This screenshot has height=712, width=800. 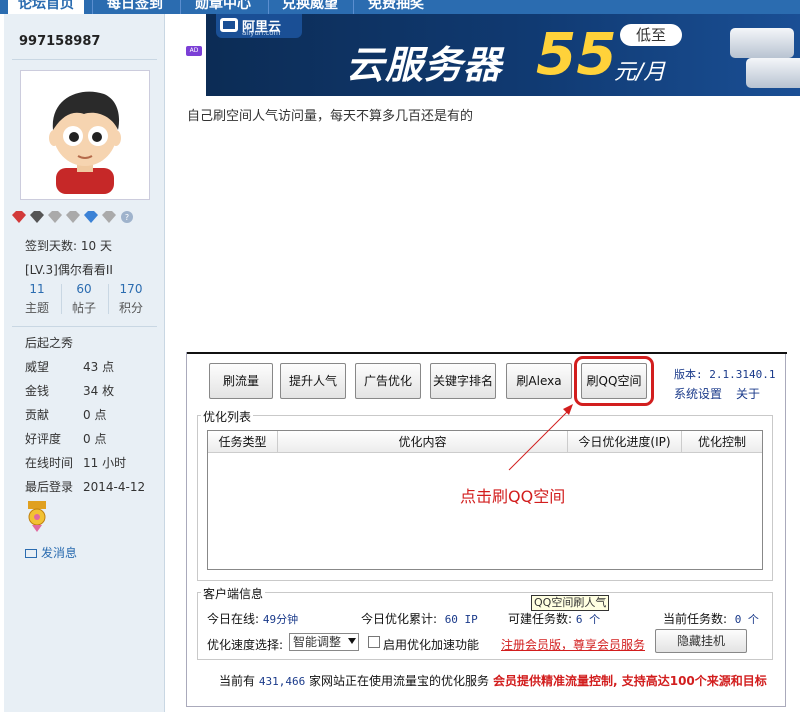 I want to click on count-topics: 11 主题, so click(x=37, y=299).